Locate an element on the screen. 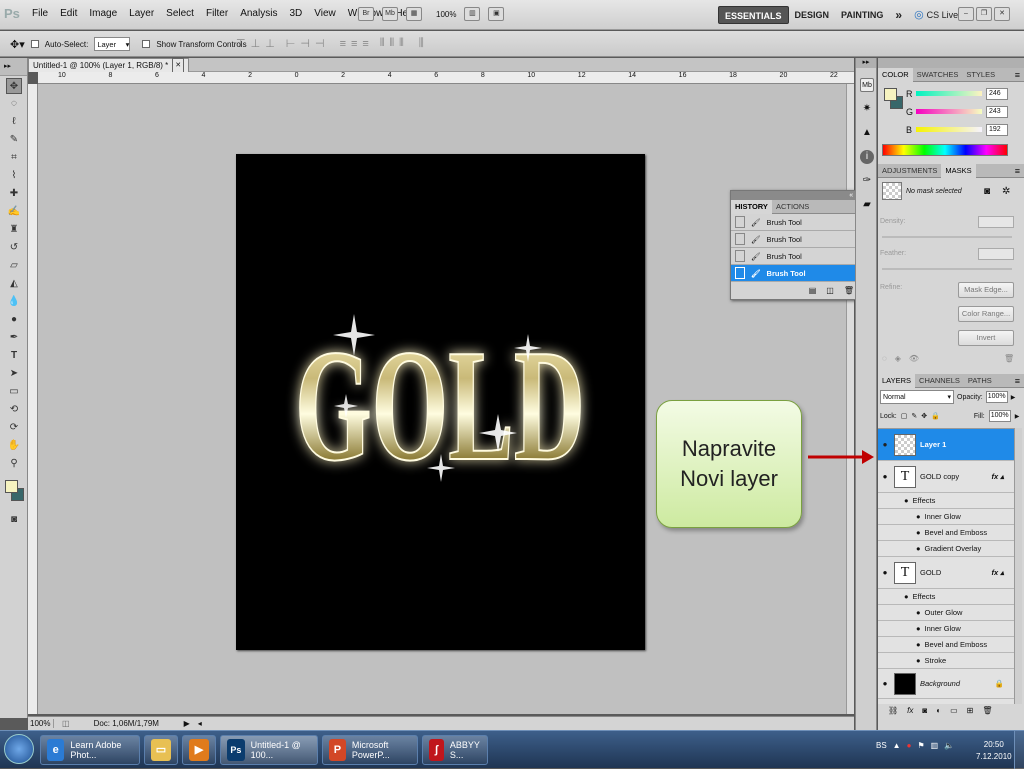 This screenshot has width=1024, height=769. blur-tool-icon: 💧 is located at coordinates (14, 302).